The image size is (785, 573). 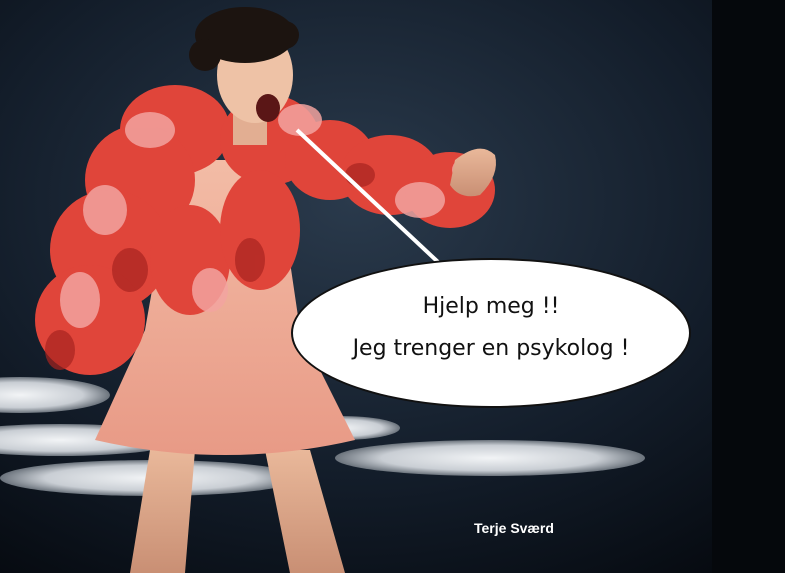 I want to click on open-mouth, so click(x=268, y=108).